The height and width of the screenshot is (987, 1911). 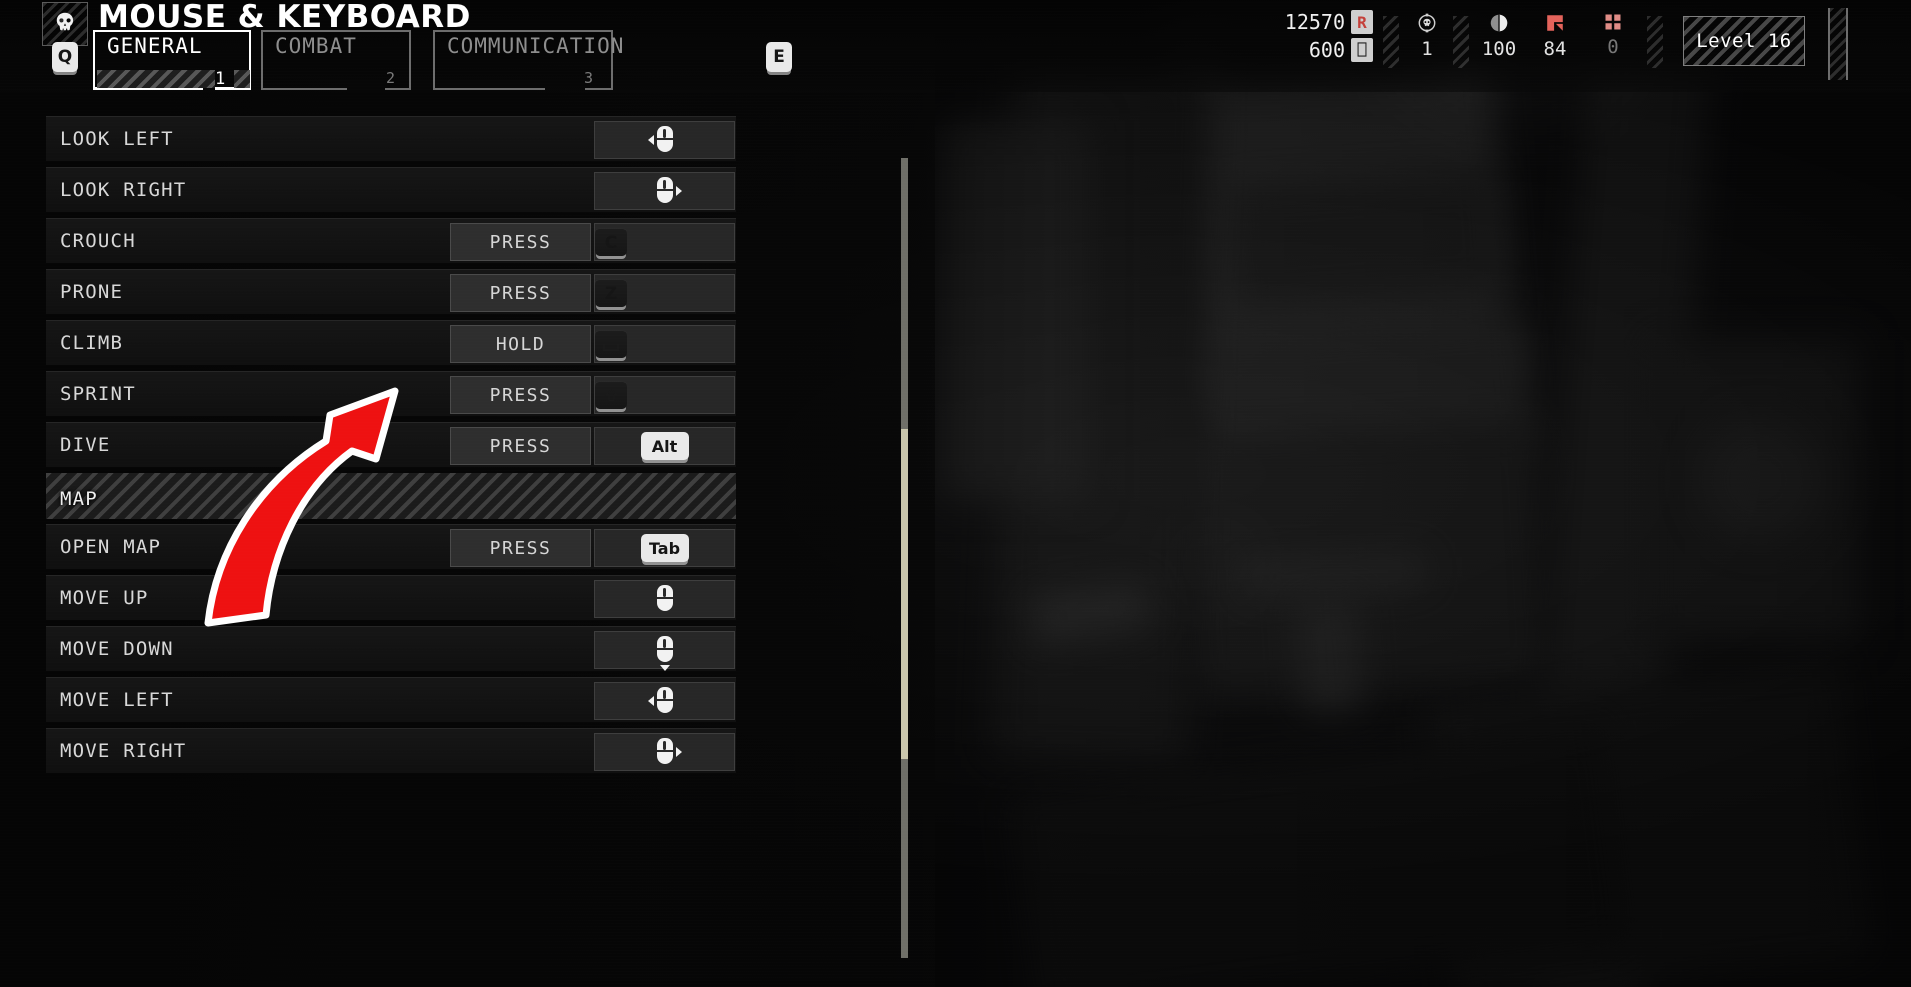 What do you see at coordinates (1555, 49) in the screenshot?
I see `stim-value: 84` at bounding box center [1555, 49].